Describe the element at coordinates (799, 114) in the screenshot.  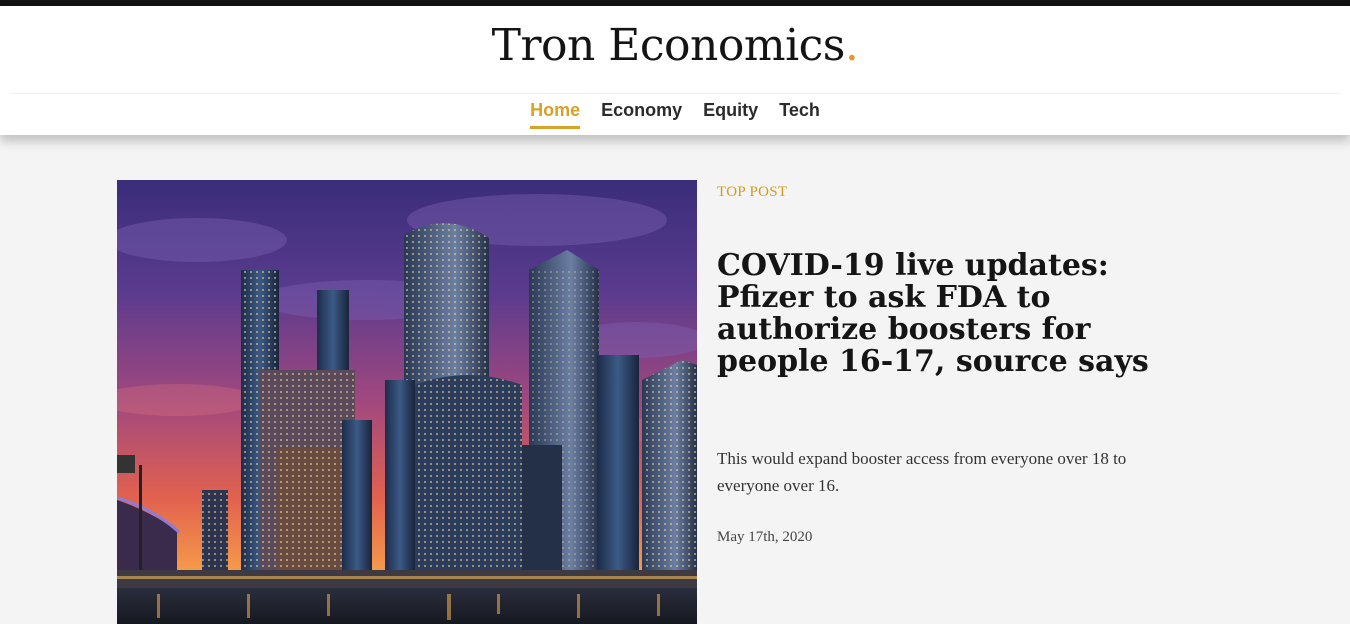
I see `nav-item-tech: Tech` at that location.